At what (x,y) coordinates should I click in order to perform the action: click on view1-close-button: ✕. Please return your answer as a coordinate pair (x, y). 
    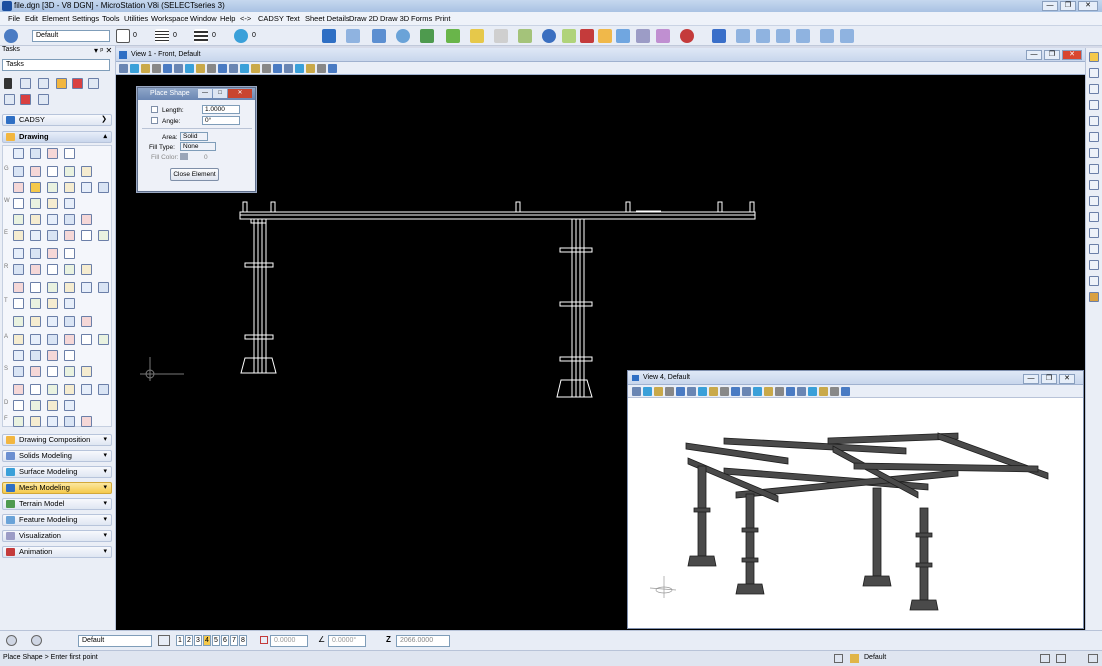
    Looking at the image, I should click on (1072, 55).